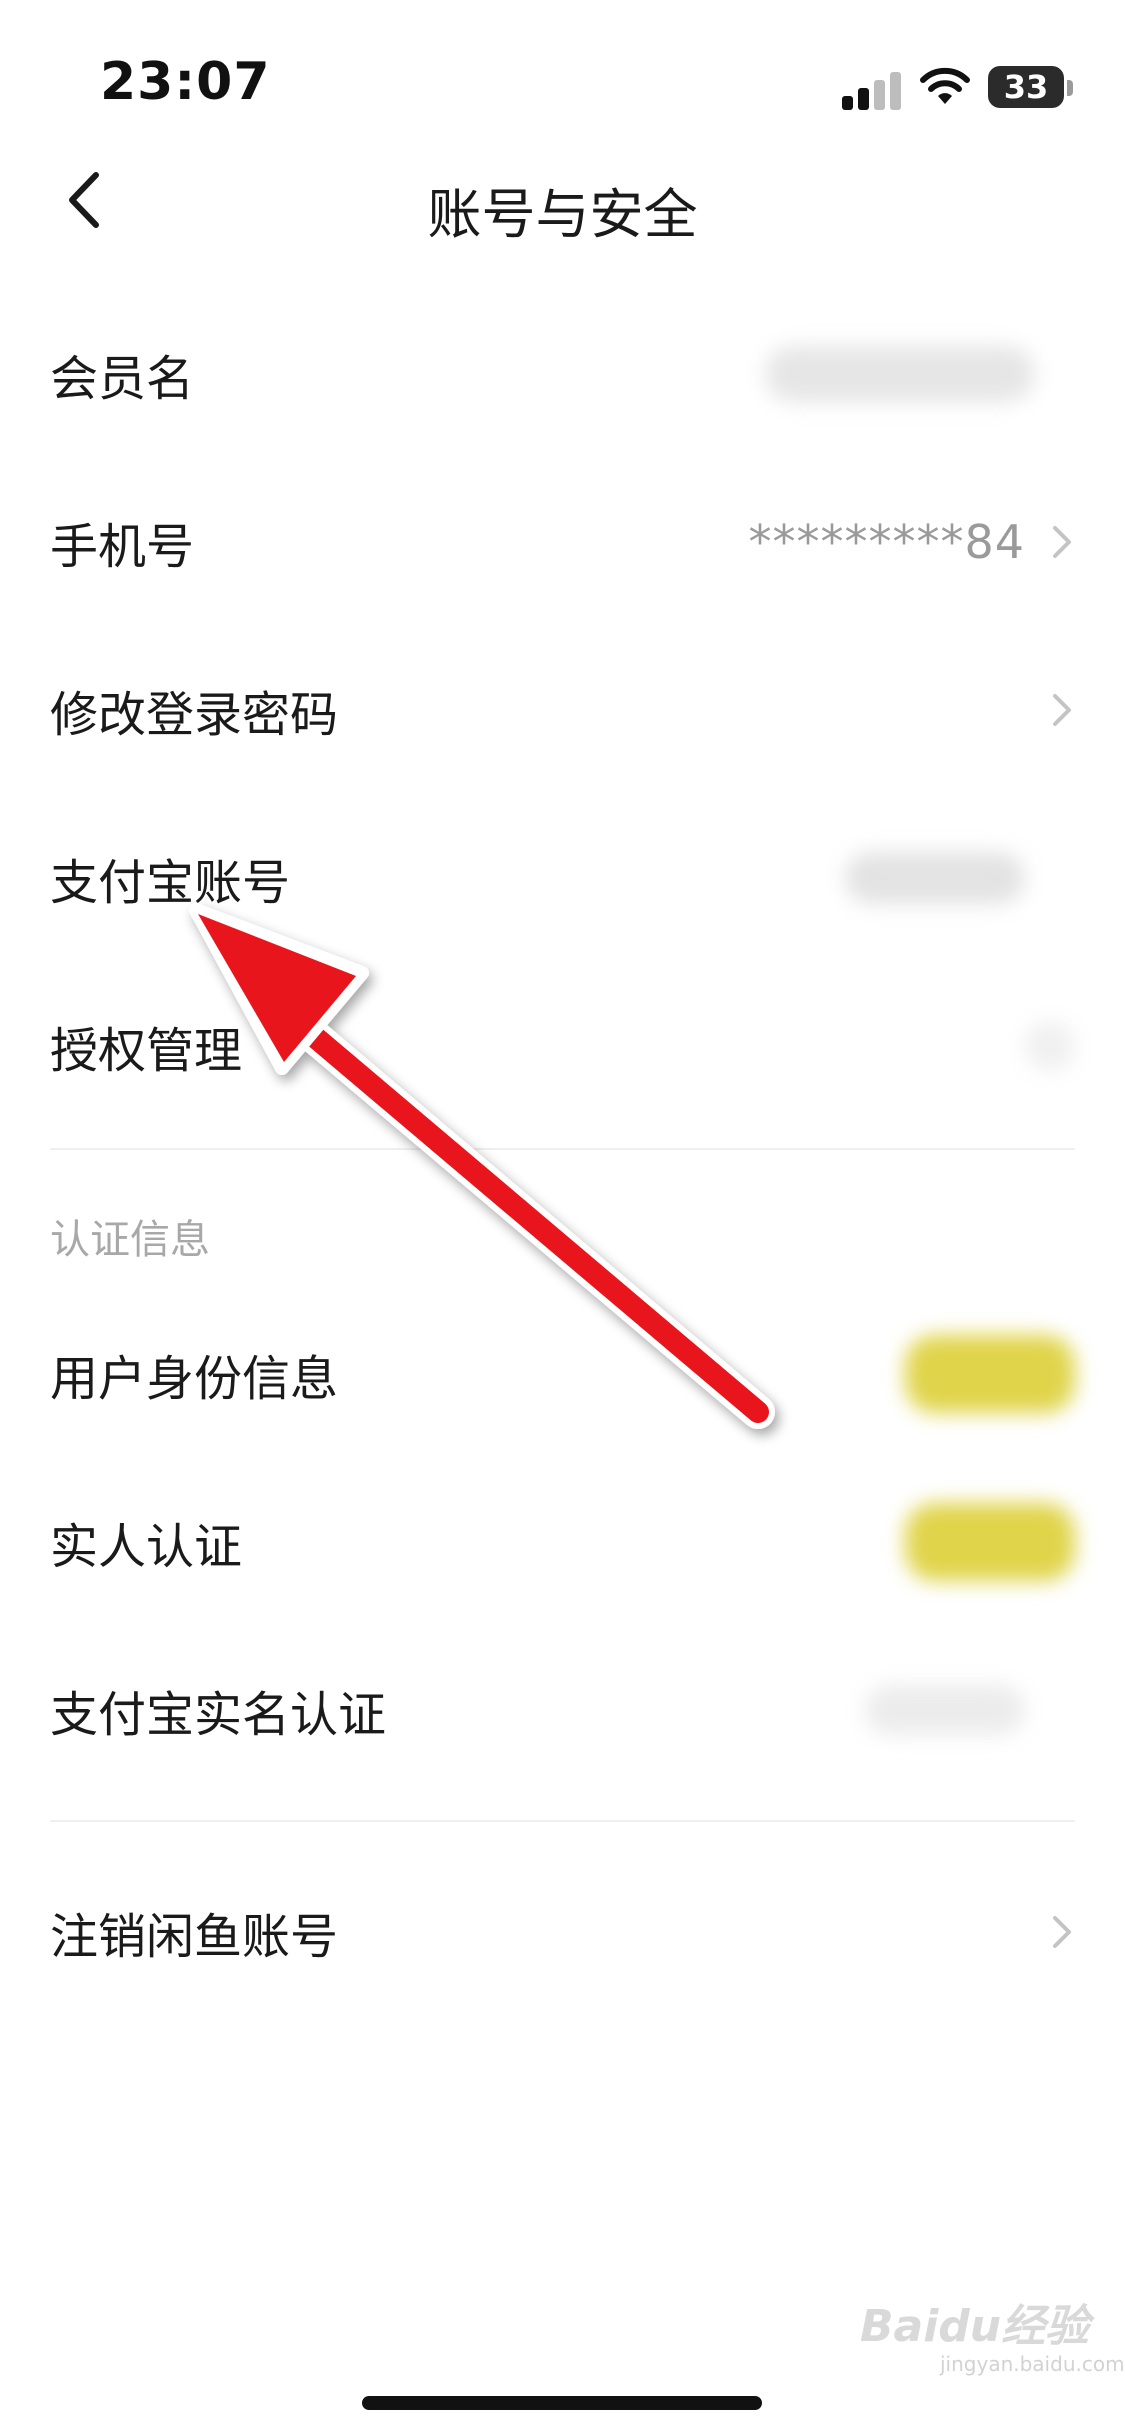 This screenshot has width=1125, height=2436. What do you see at coordinates (1070, 88) in the screenshot?
I see `battery-cap` at bounding box center [1070, 88].